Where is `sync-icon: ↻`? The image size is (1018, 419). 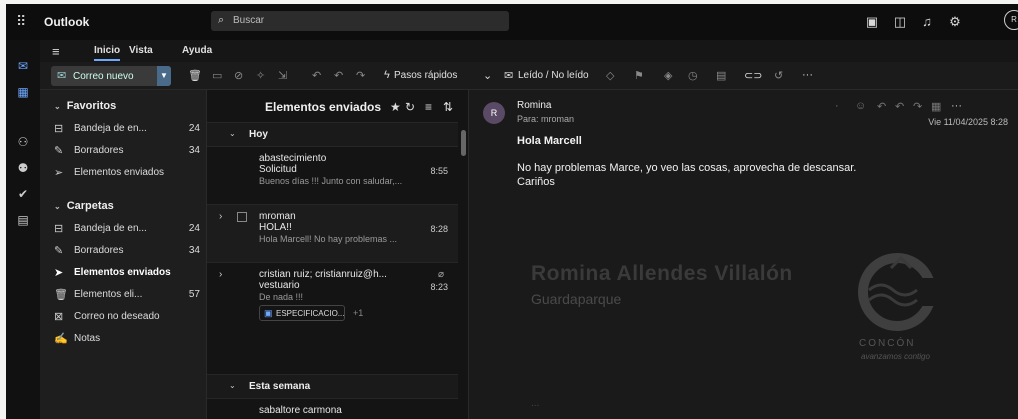 sync-icon: ↻ is located at coordinates (410, 107).